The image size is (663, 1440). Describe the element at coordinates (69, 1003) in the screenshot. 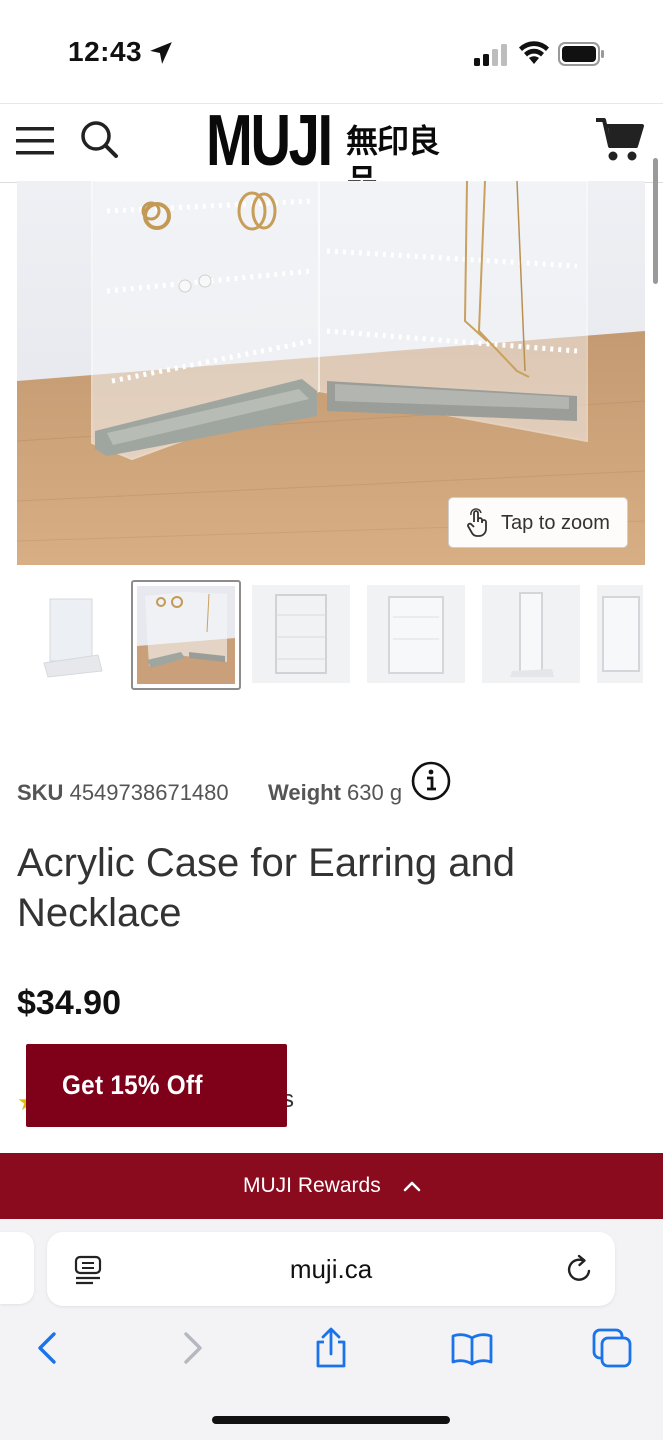

I see `product-price: $34.90` at that location.